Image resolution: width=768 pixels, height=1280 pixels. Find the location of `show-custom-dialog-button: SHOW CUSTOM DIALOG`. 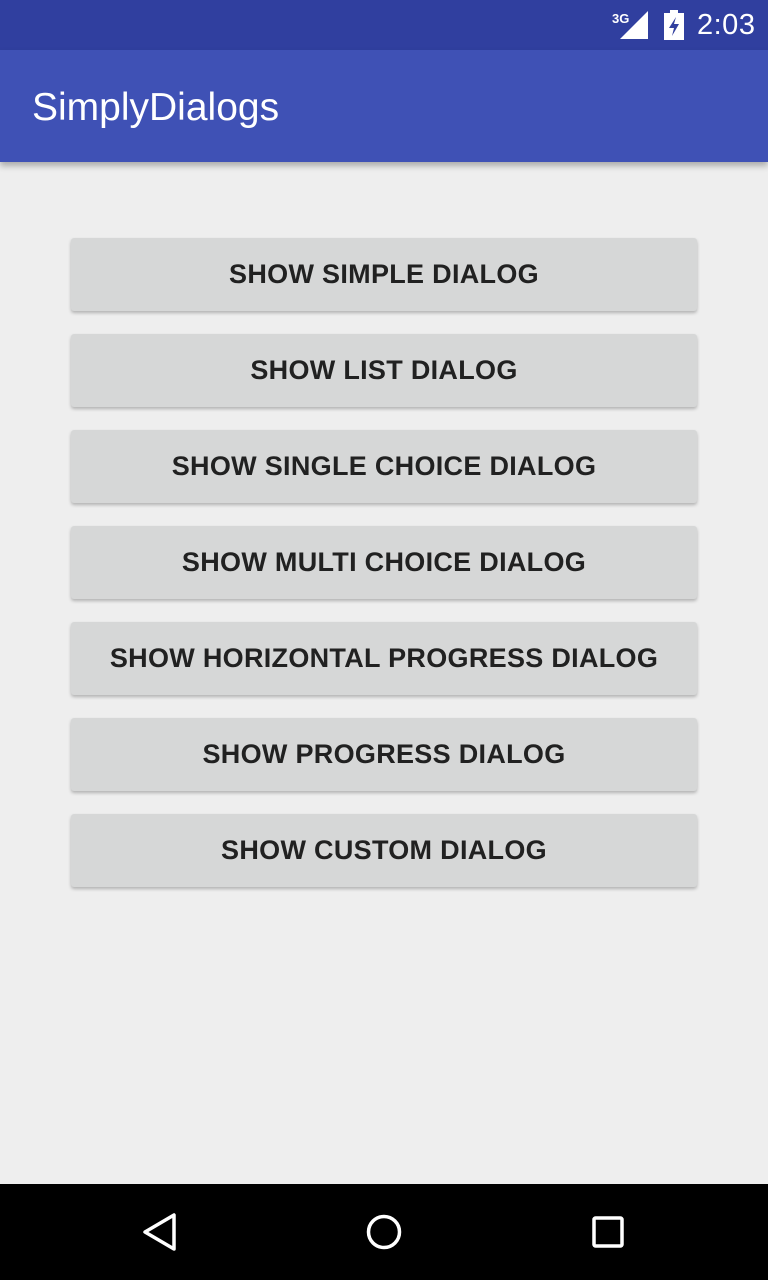

show-custom-dialog-button: SHOW CUSTOM DIALOG is located at coordinates (384, 850).